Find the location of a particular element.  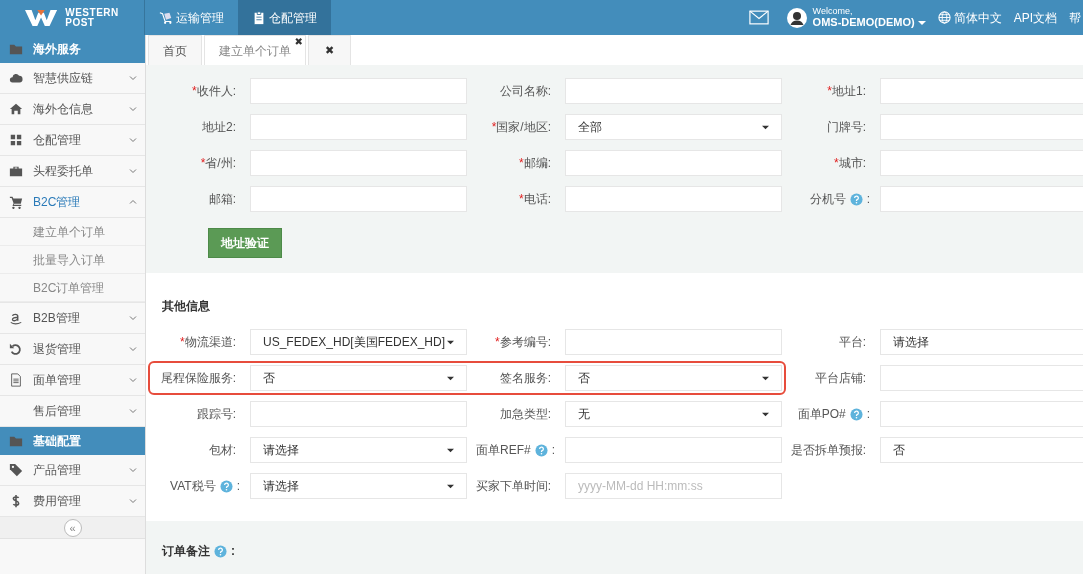

sidebar-item: 仓配管理 is located at coordinates (72, 140).